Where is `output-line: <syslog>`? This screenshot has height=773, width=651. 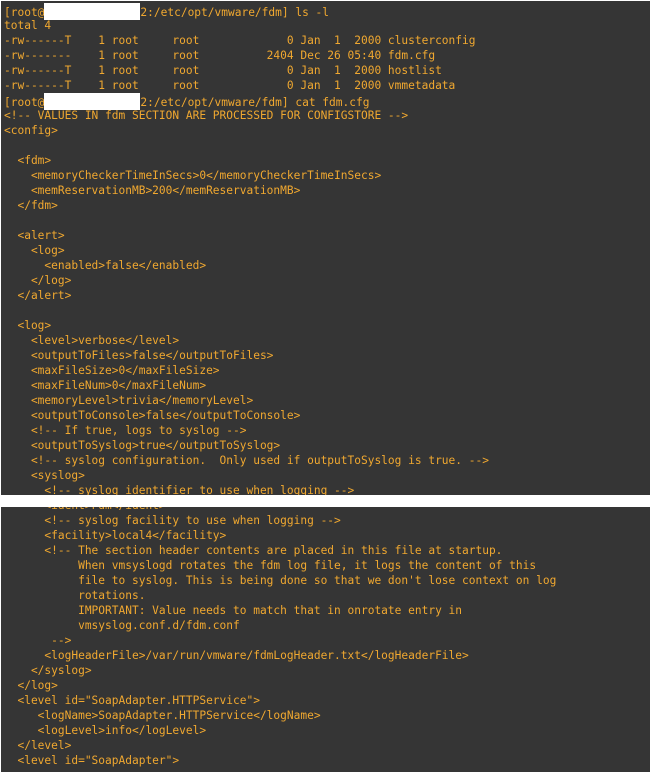 output-line: <syslog> is located at coordinates (44, 475).